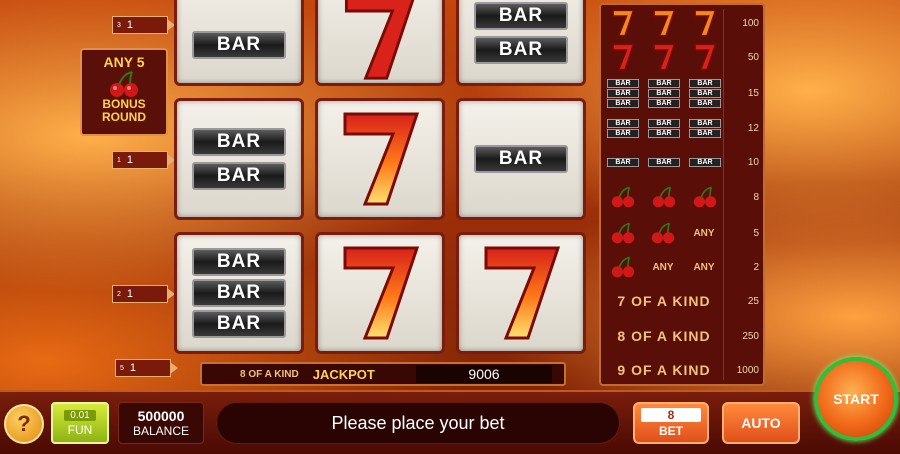 The height and width of the screenshot is (454, 900). What do you see at coordinates (124, 62) in the screenshot?
I see `bonus-any-label: ANY 5` at bounding box center [124, 62].